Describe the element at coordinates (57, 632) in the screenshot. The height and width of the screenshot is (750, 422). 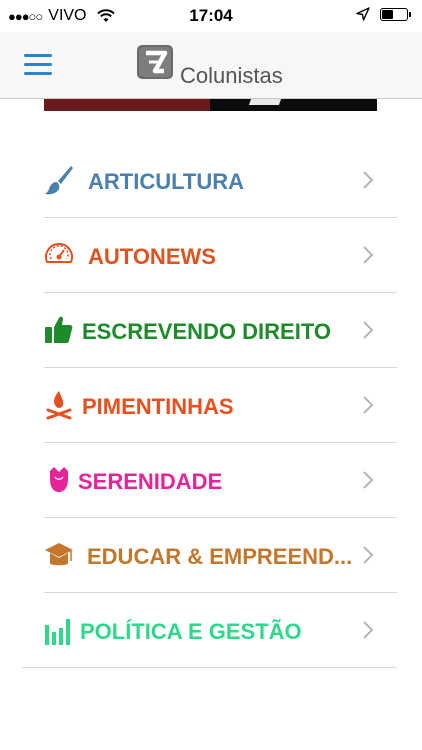
I see `bar-chart-icon` at that location.